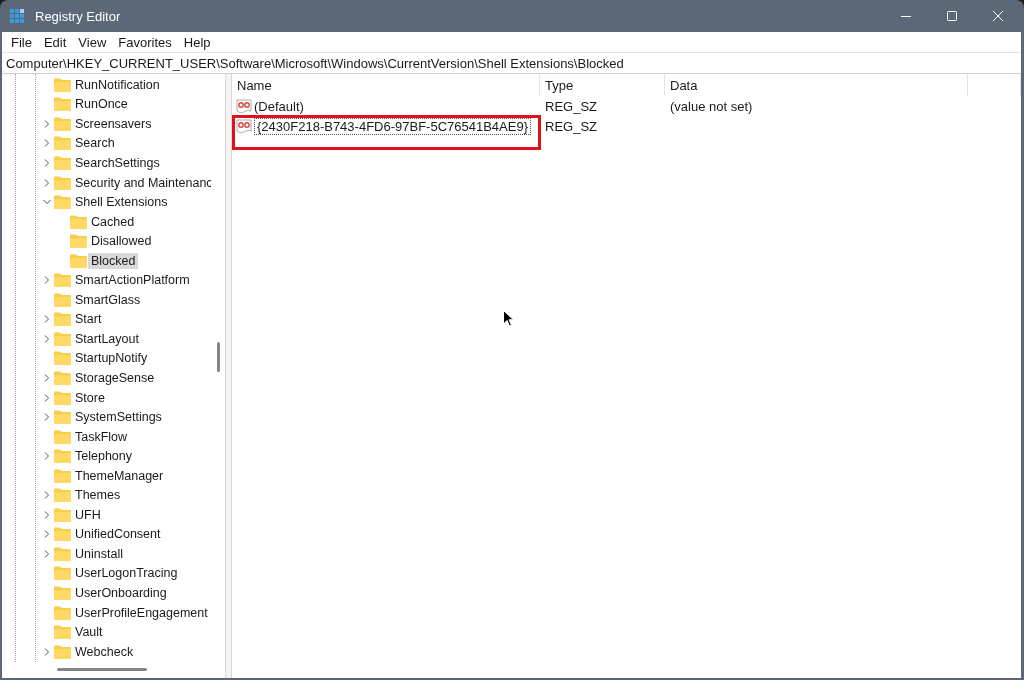 The width and height of the screenshot is (1024, 680). Describe the element at coordinates (145, 42) in the screenshot. I see `menu-item: Favorites` at that location.